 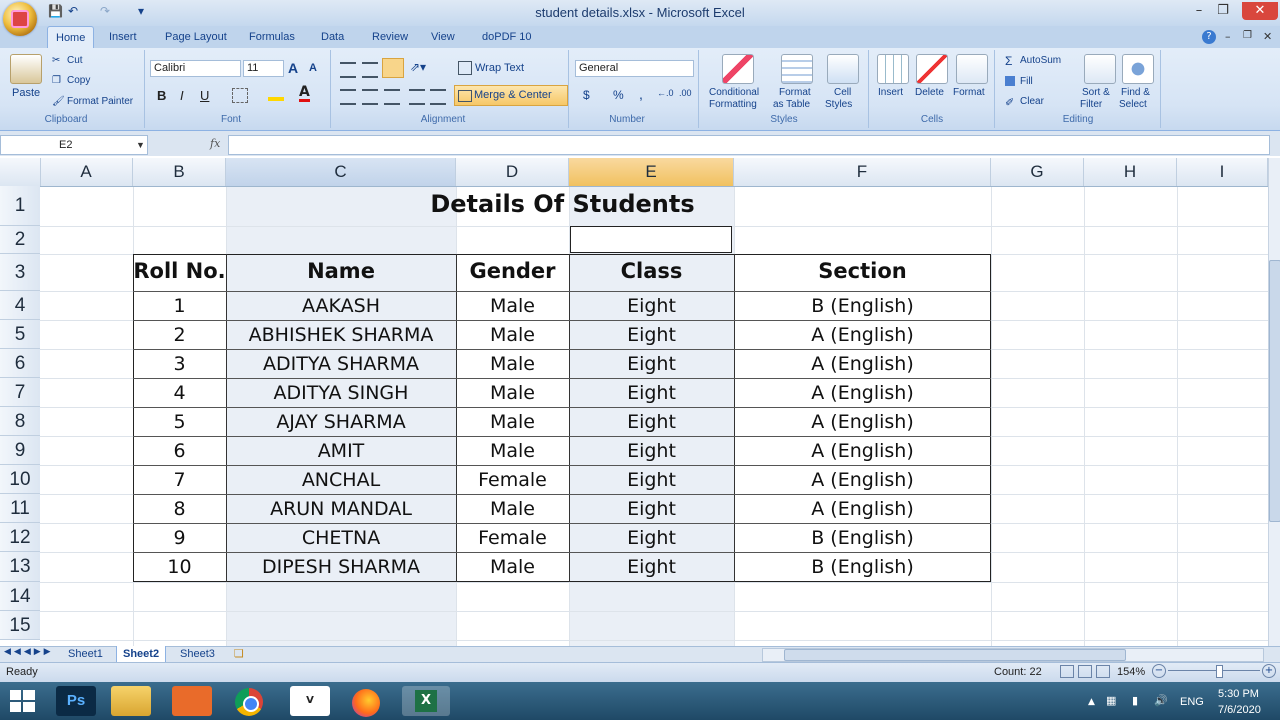 What do you see at coordinates (1199, 11) in the screenshot?
I see `minimize-button: –` at bounding box center [1199, 11].